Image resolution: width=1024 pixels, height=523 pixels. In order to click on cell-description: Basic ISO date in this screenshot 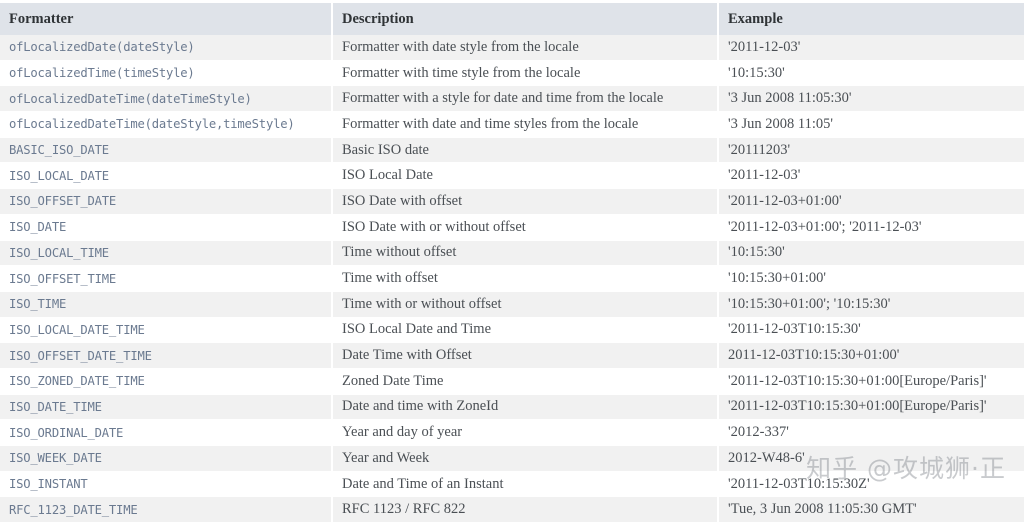, I will do `click(525, 150)`.